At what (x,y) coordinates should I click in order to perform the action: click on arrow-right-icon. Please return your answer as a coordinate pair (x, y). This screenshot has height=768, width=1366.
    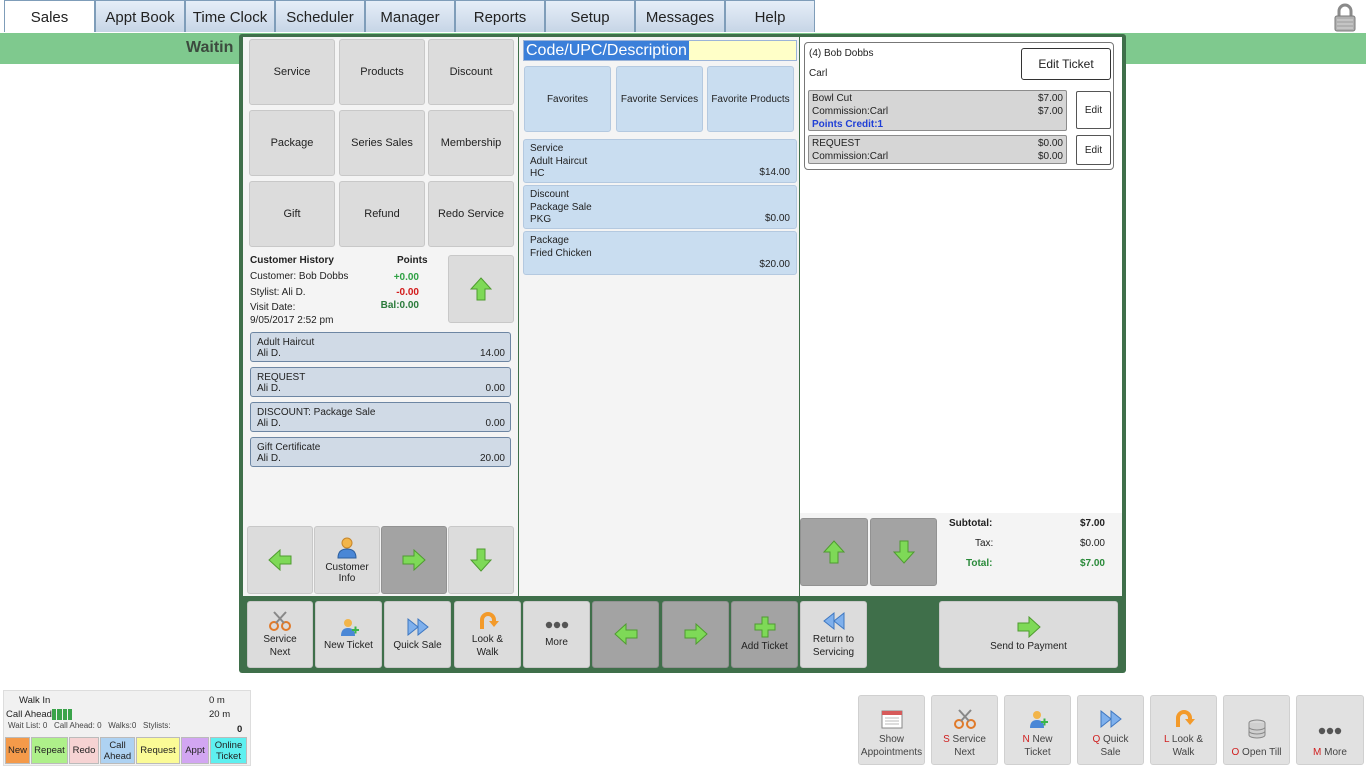
    Looking at the image, I should click on (1029, 627).